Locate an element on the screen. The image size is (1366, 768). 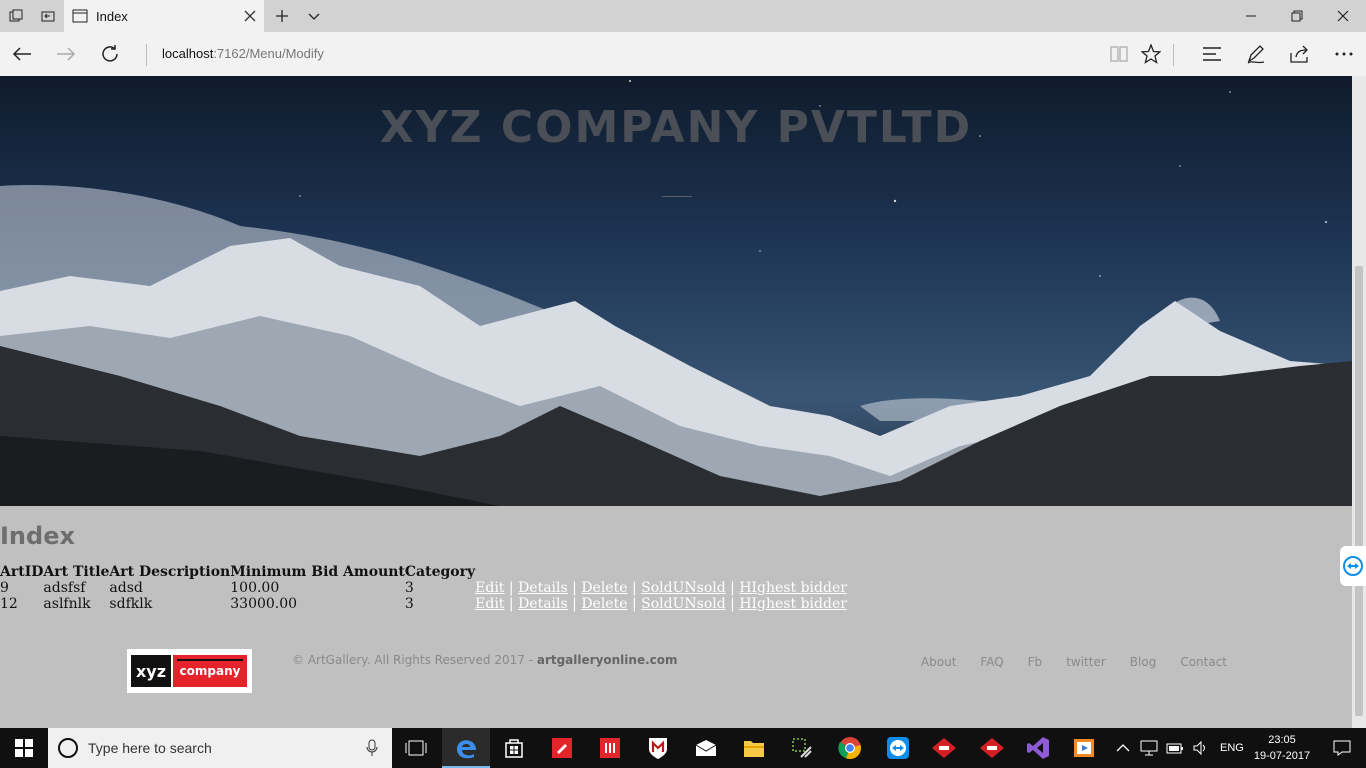
windows-logo-icon is located at coordinates (24, 748).